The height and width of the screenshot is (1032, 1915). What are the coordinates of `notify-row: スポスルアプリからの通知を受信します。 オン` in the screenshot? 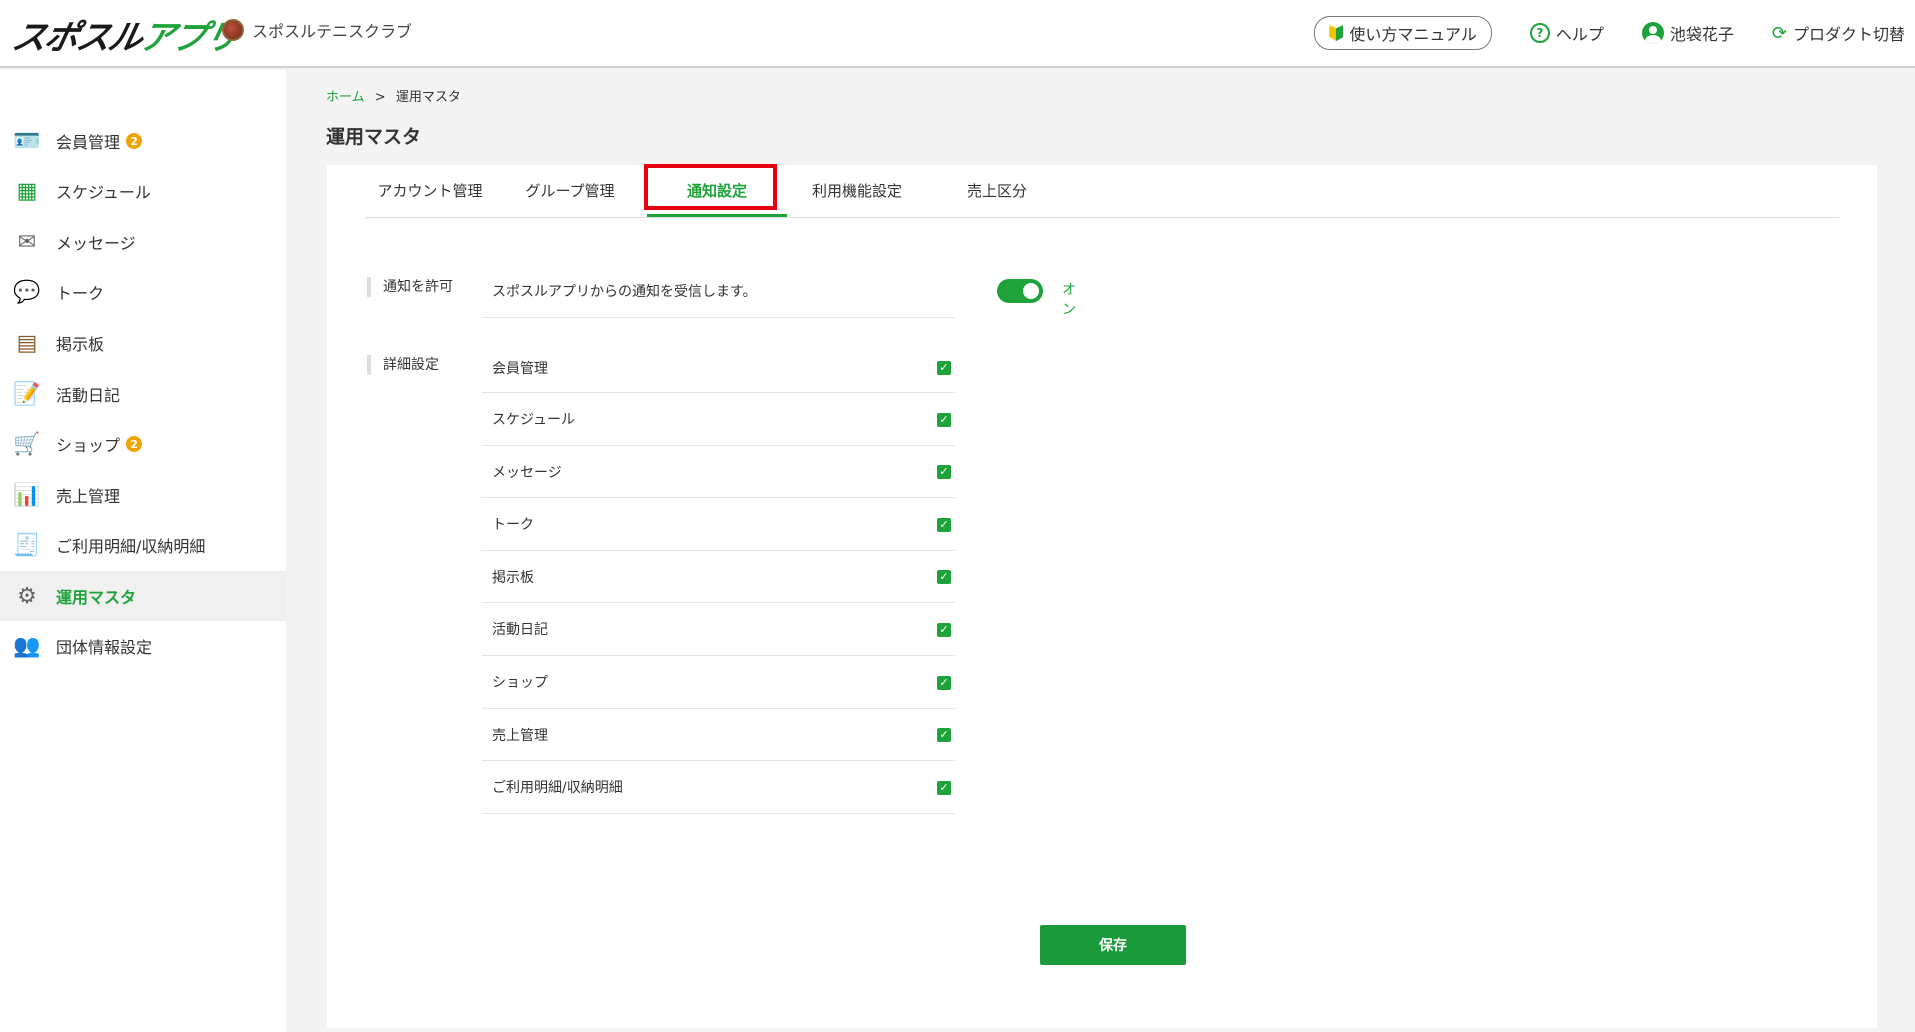 It's located at (779, 291).